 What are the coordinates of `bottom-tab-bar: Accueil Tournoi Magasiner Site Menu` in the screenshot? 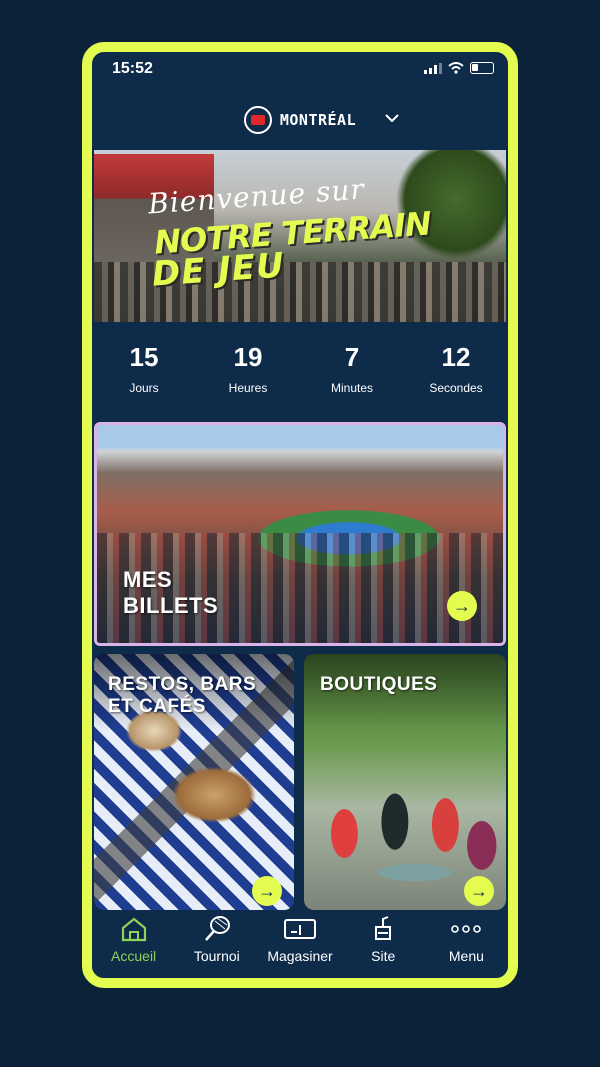 It's located at (300, 944).